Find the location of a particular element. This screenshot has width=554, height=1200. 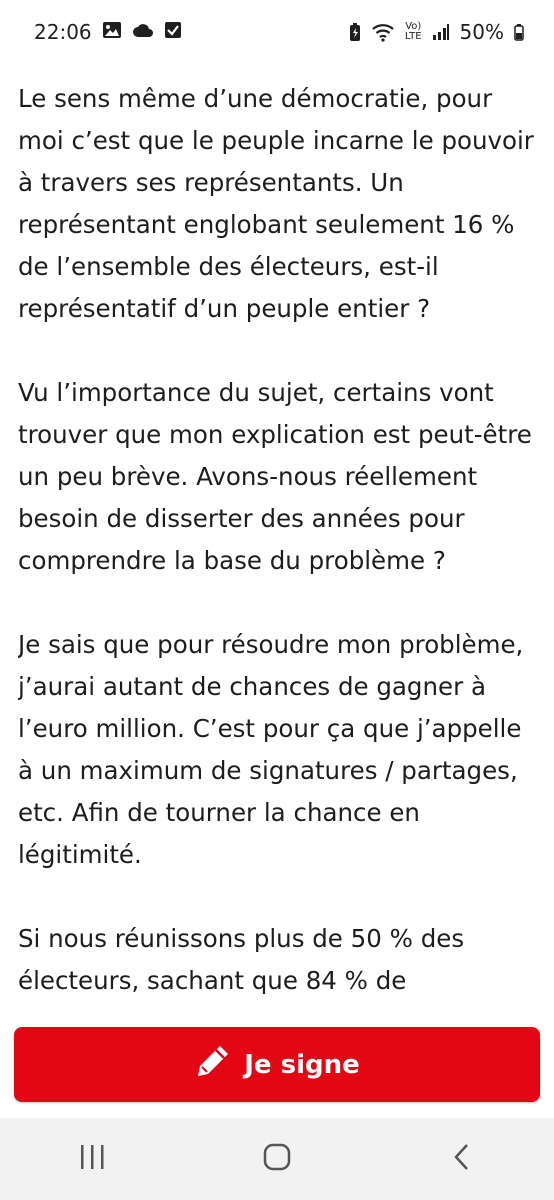

check-box-icon is located at coordinates (173, 32).